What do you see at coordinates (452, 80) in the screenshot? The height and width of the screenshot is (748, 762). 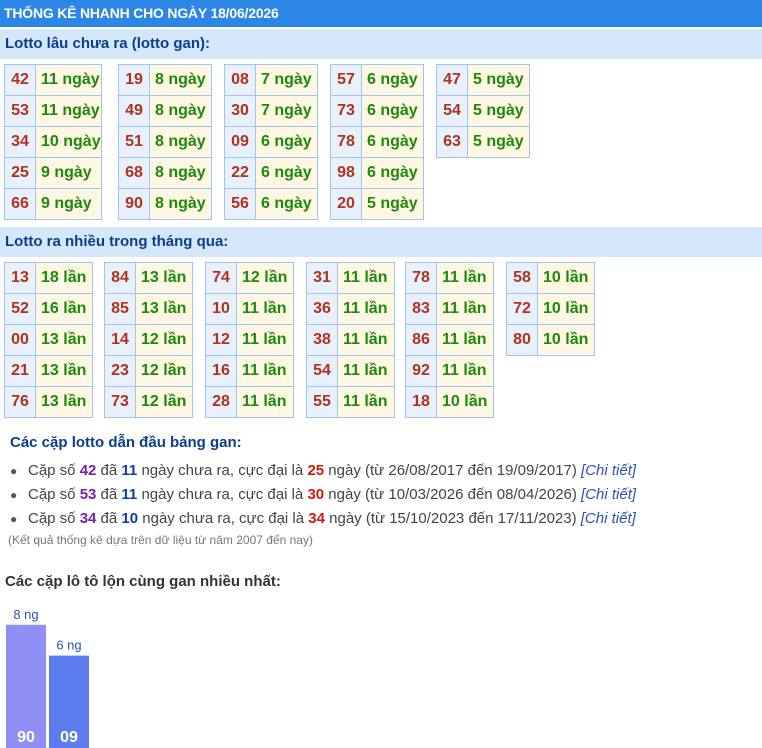 I see `lotto-number: 47` at bounding box center [452, 80].